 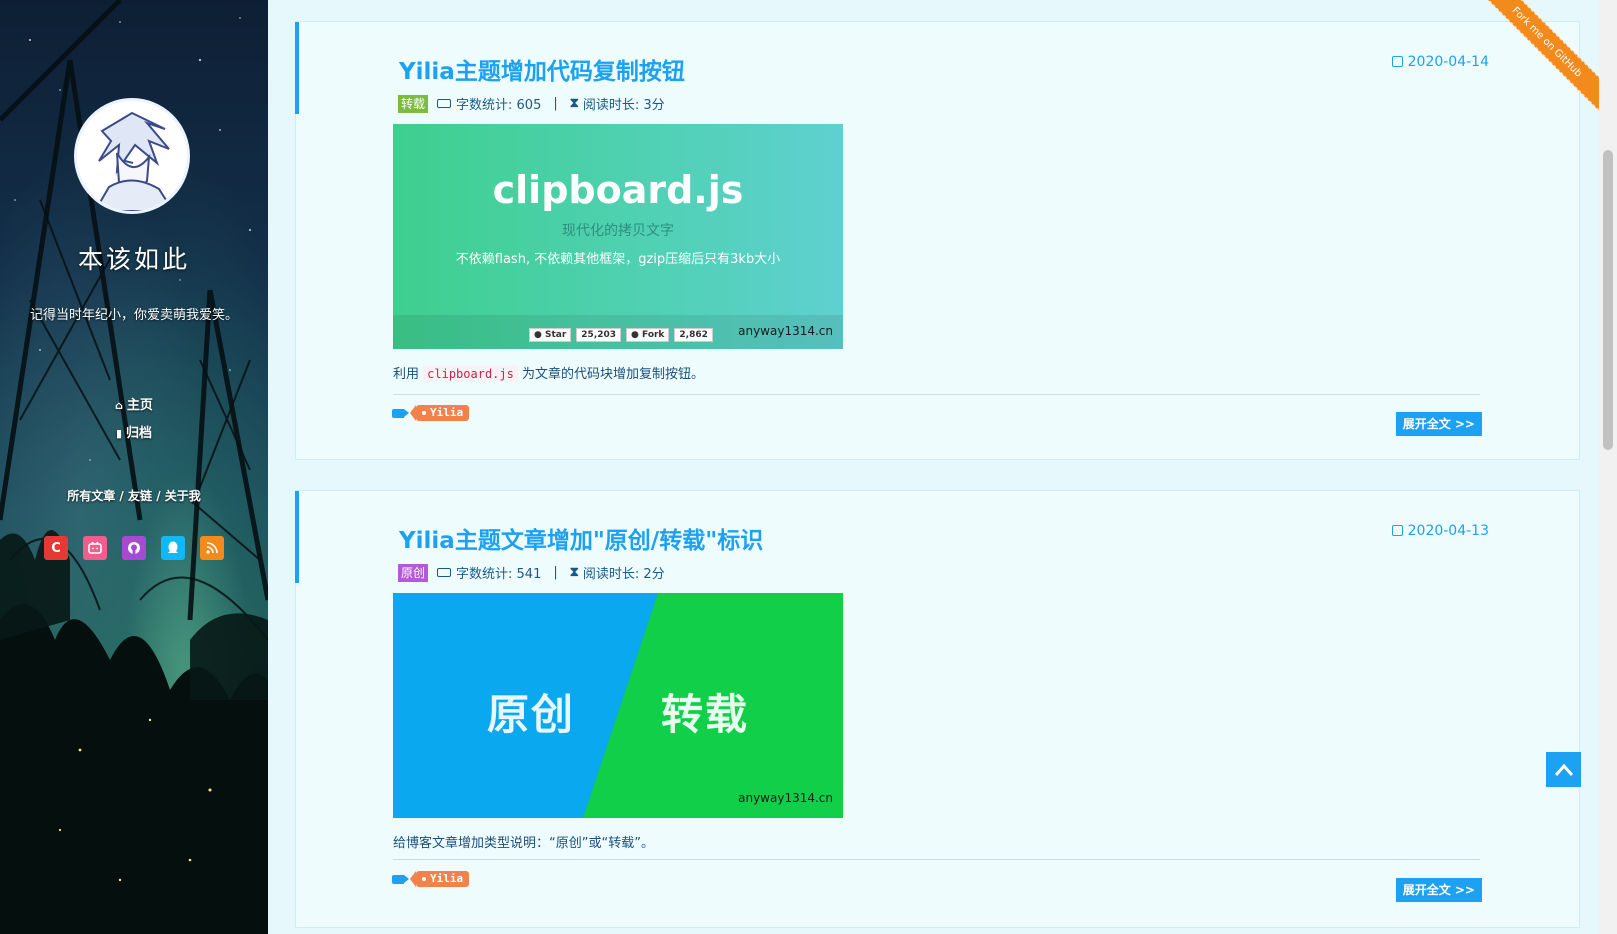 I want to click on post-date: 2020-04-13, so click(x=1440, y=531).